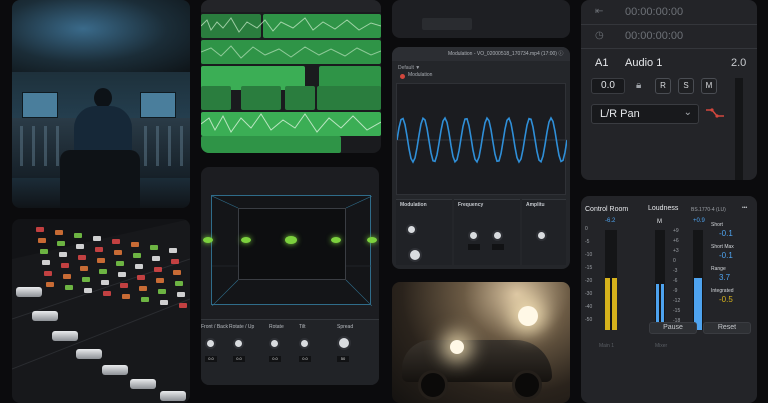 The height and width of the screenshot is (403, 768). I want to click on automation-curve-icon, so click(715, 113).